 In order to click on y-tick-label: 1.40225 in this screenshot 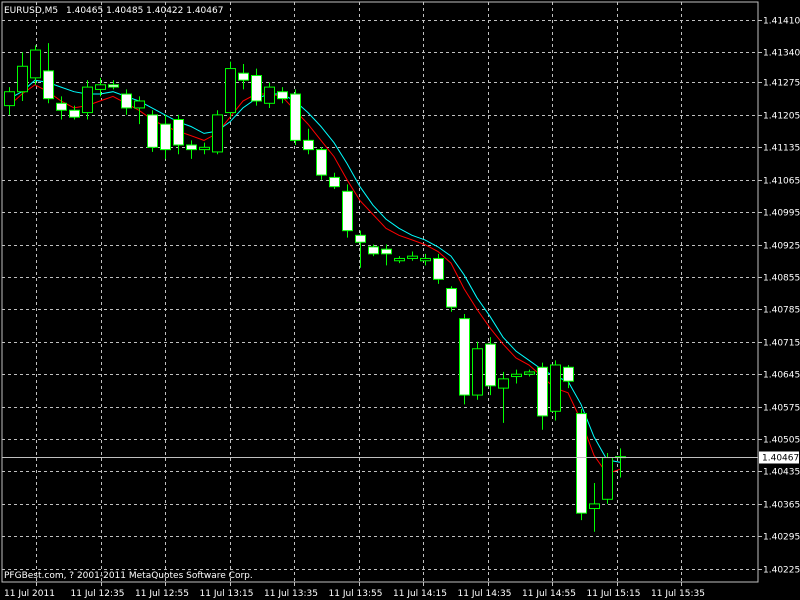, I will do `click(781, 571)`.